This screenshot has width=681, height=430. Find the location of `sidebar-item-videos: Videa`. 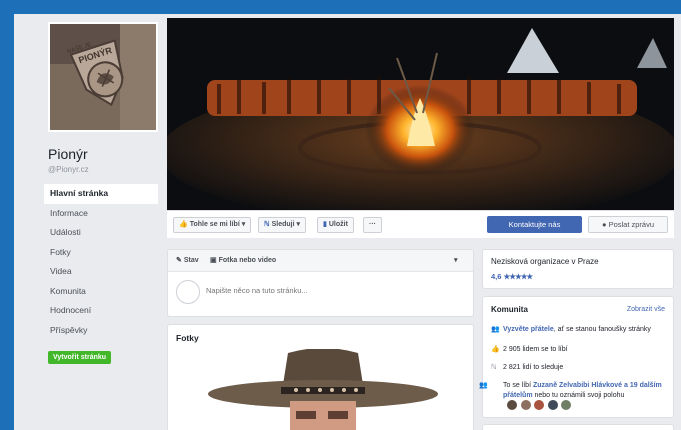

sidebar-item-videos: Videa is located at coordinates (101, 272).